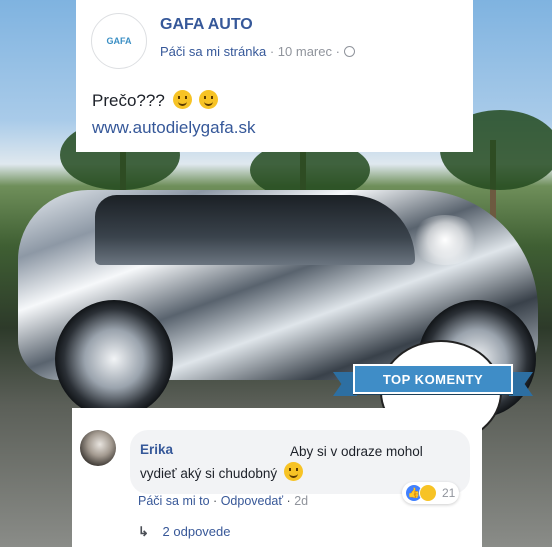  I want to click on commenter-avatar, so click(98, 448).